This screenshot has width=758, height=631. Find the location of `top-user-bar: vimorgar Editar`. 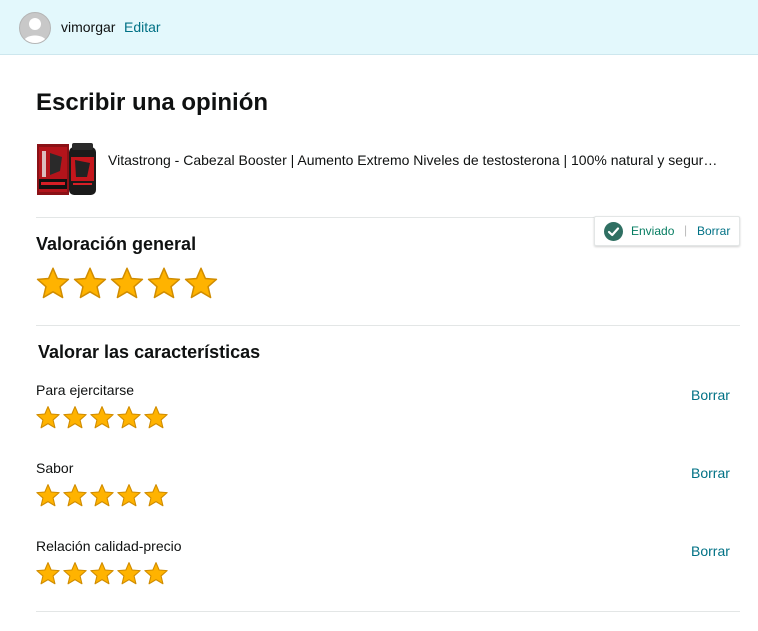

top-user-bar: vimorgar Editar is located at coordinates (379, 27).